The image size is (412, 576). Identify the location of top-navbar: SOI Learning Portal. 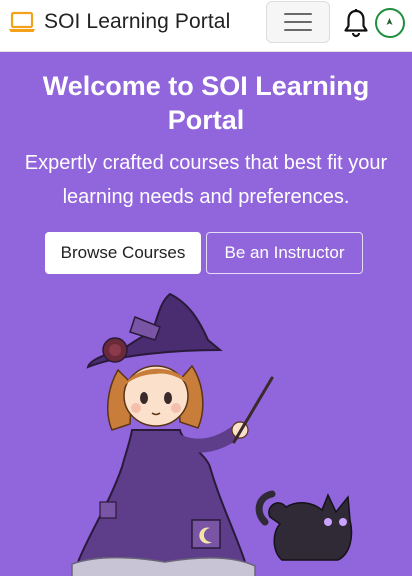
(206, 26).